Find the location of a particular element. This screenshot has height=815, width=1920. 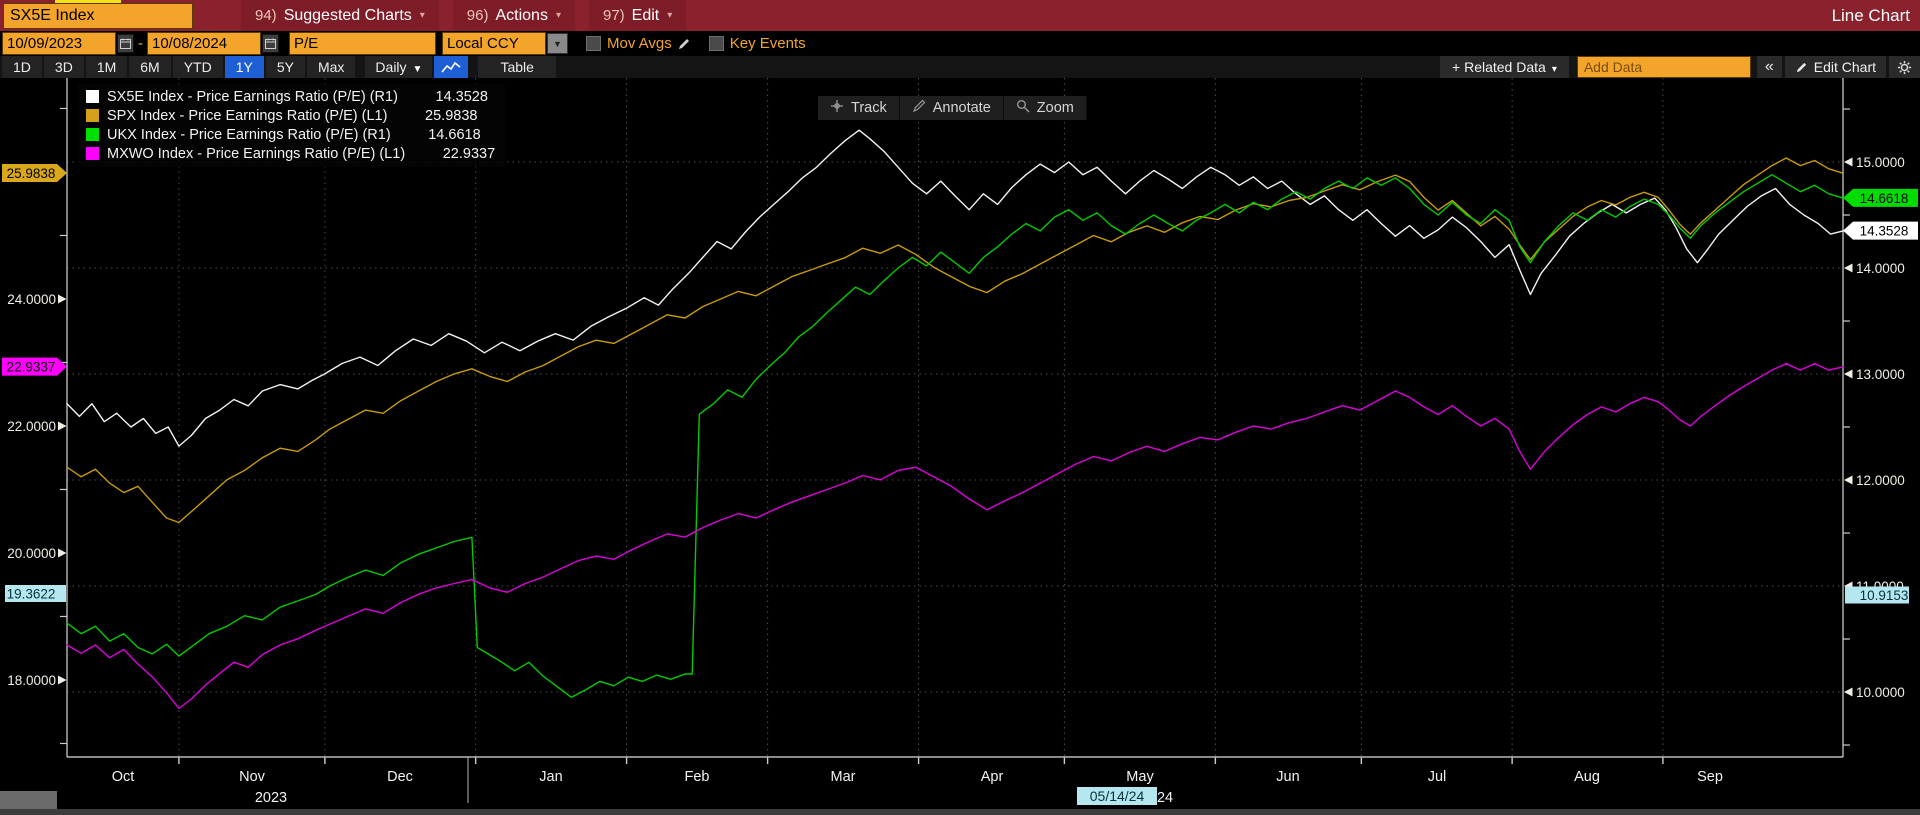

date-to-calendar-button is located at coordinates (270, 43).